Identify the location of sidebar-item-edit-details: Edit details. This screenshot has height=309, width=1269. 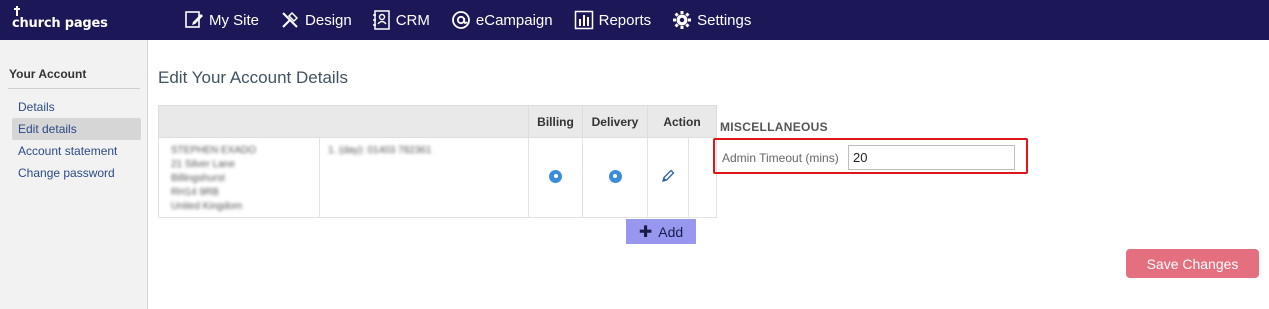
(76, 129).